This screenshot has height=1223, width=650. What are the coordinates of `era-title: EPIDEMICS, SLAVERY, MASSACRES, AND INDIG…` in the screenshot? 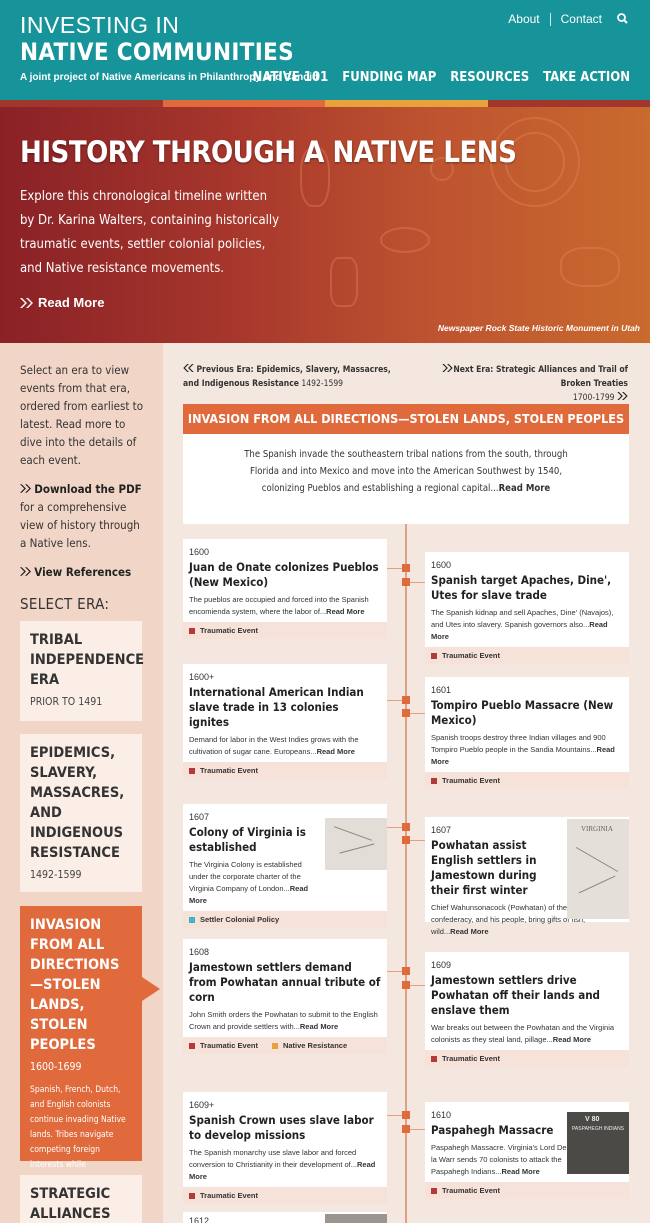 It's located at (77, 803).